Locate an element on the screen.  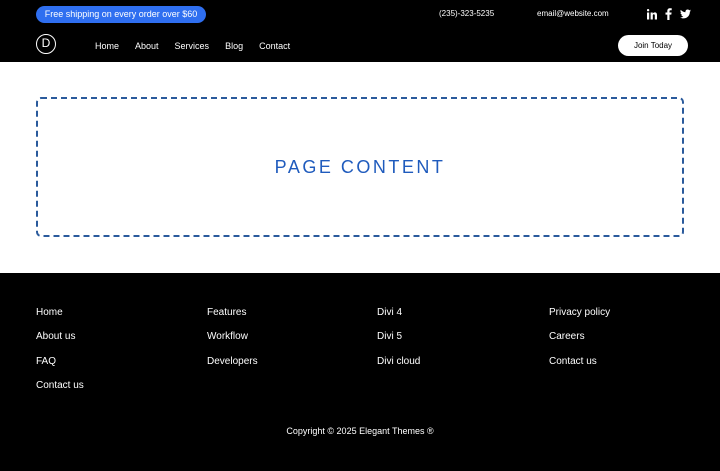
copyright-text: Copyright © 2025 Elegant Themes ® is located at coordinates (360, 431).